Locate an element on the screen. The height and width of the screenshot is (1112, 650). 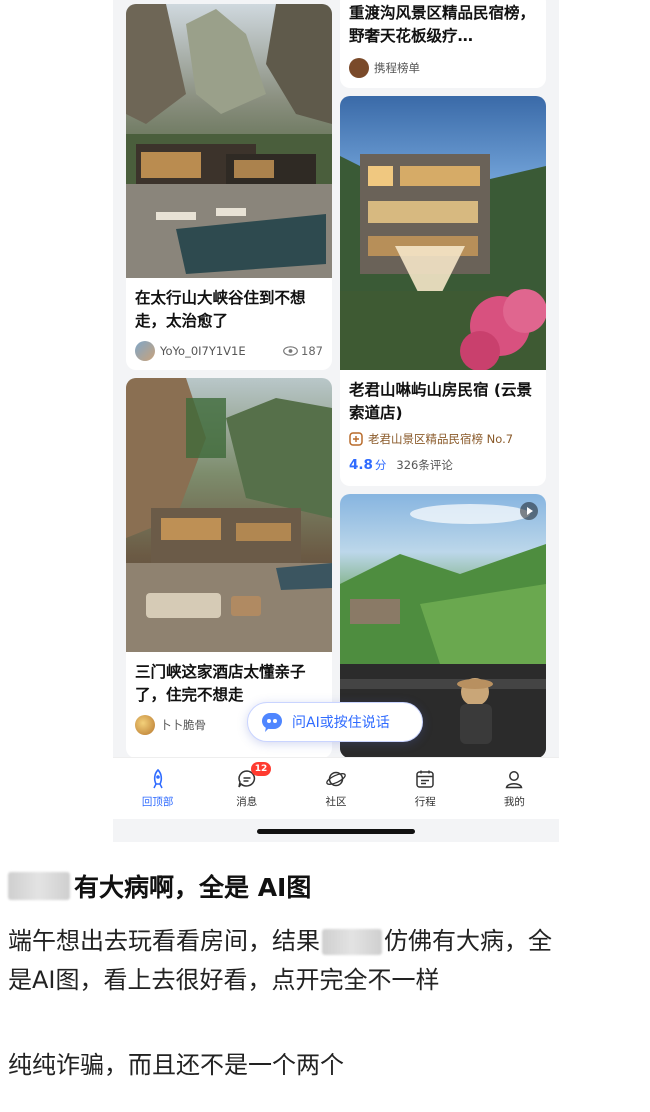
feed-card-cliff: 三门峡这家酒店太懂亲子了，住完不想走 卜卜脆骨 is located at coordinates (229, 568).